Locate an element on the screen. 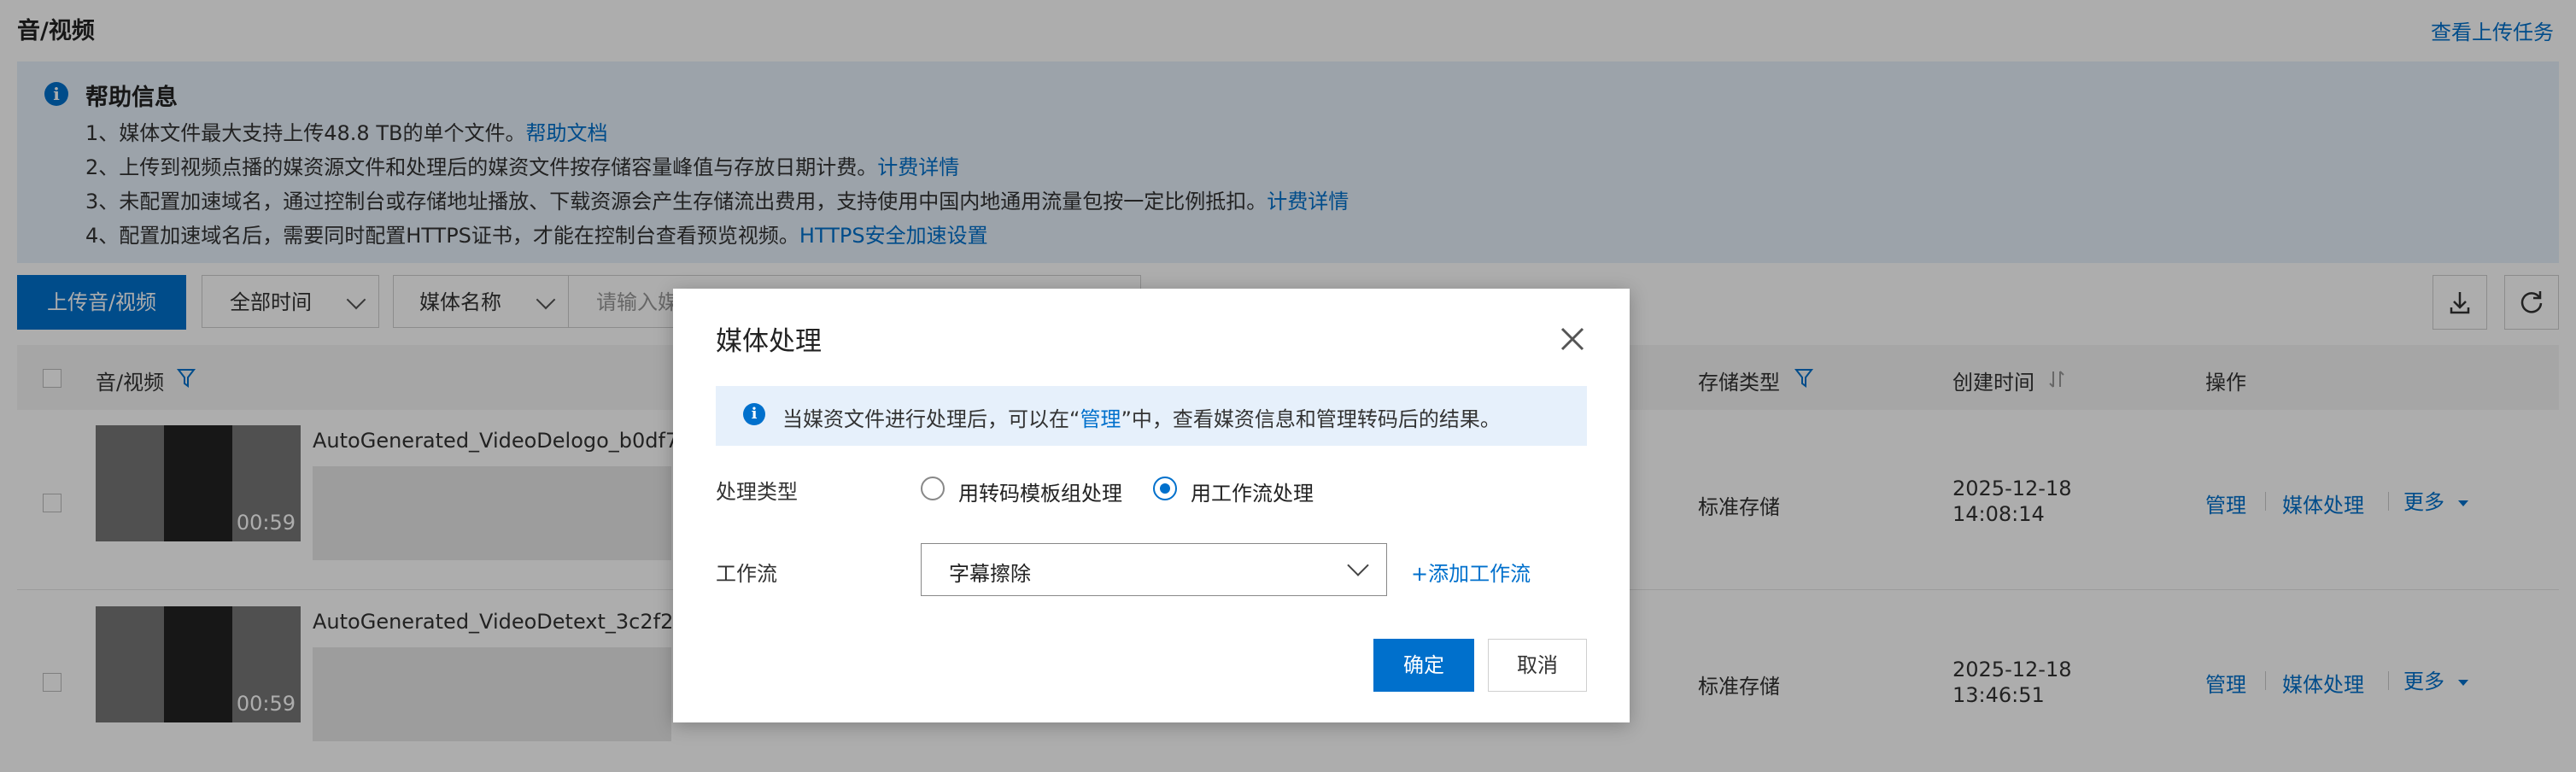 Image resolution: width=2576 pixels, height=772 pixels. chevron-down-icon is located at coordinates (1358, 565).